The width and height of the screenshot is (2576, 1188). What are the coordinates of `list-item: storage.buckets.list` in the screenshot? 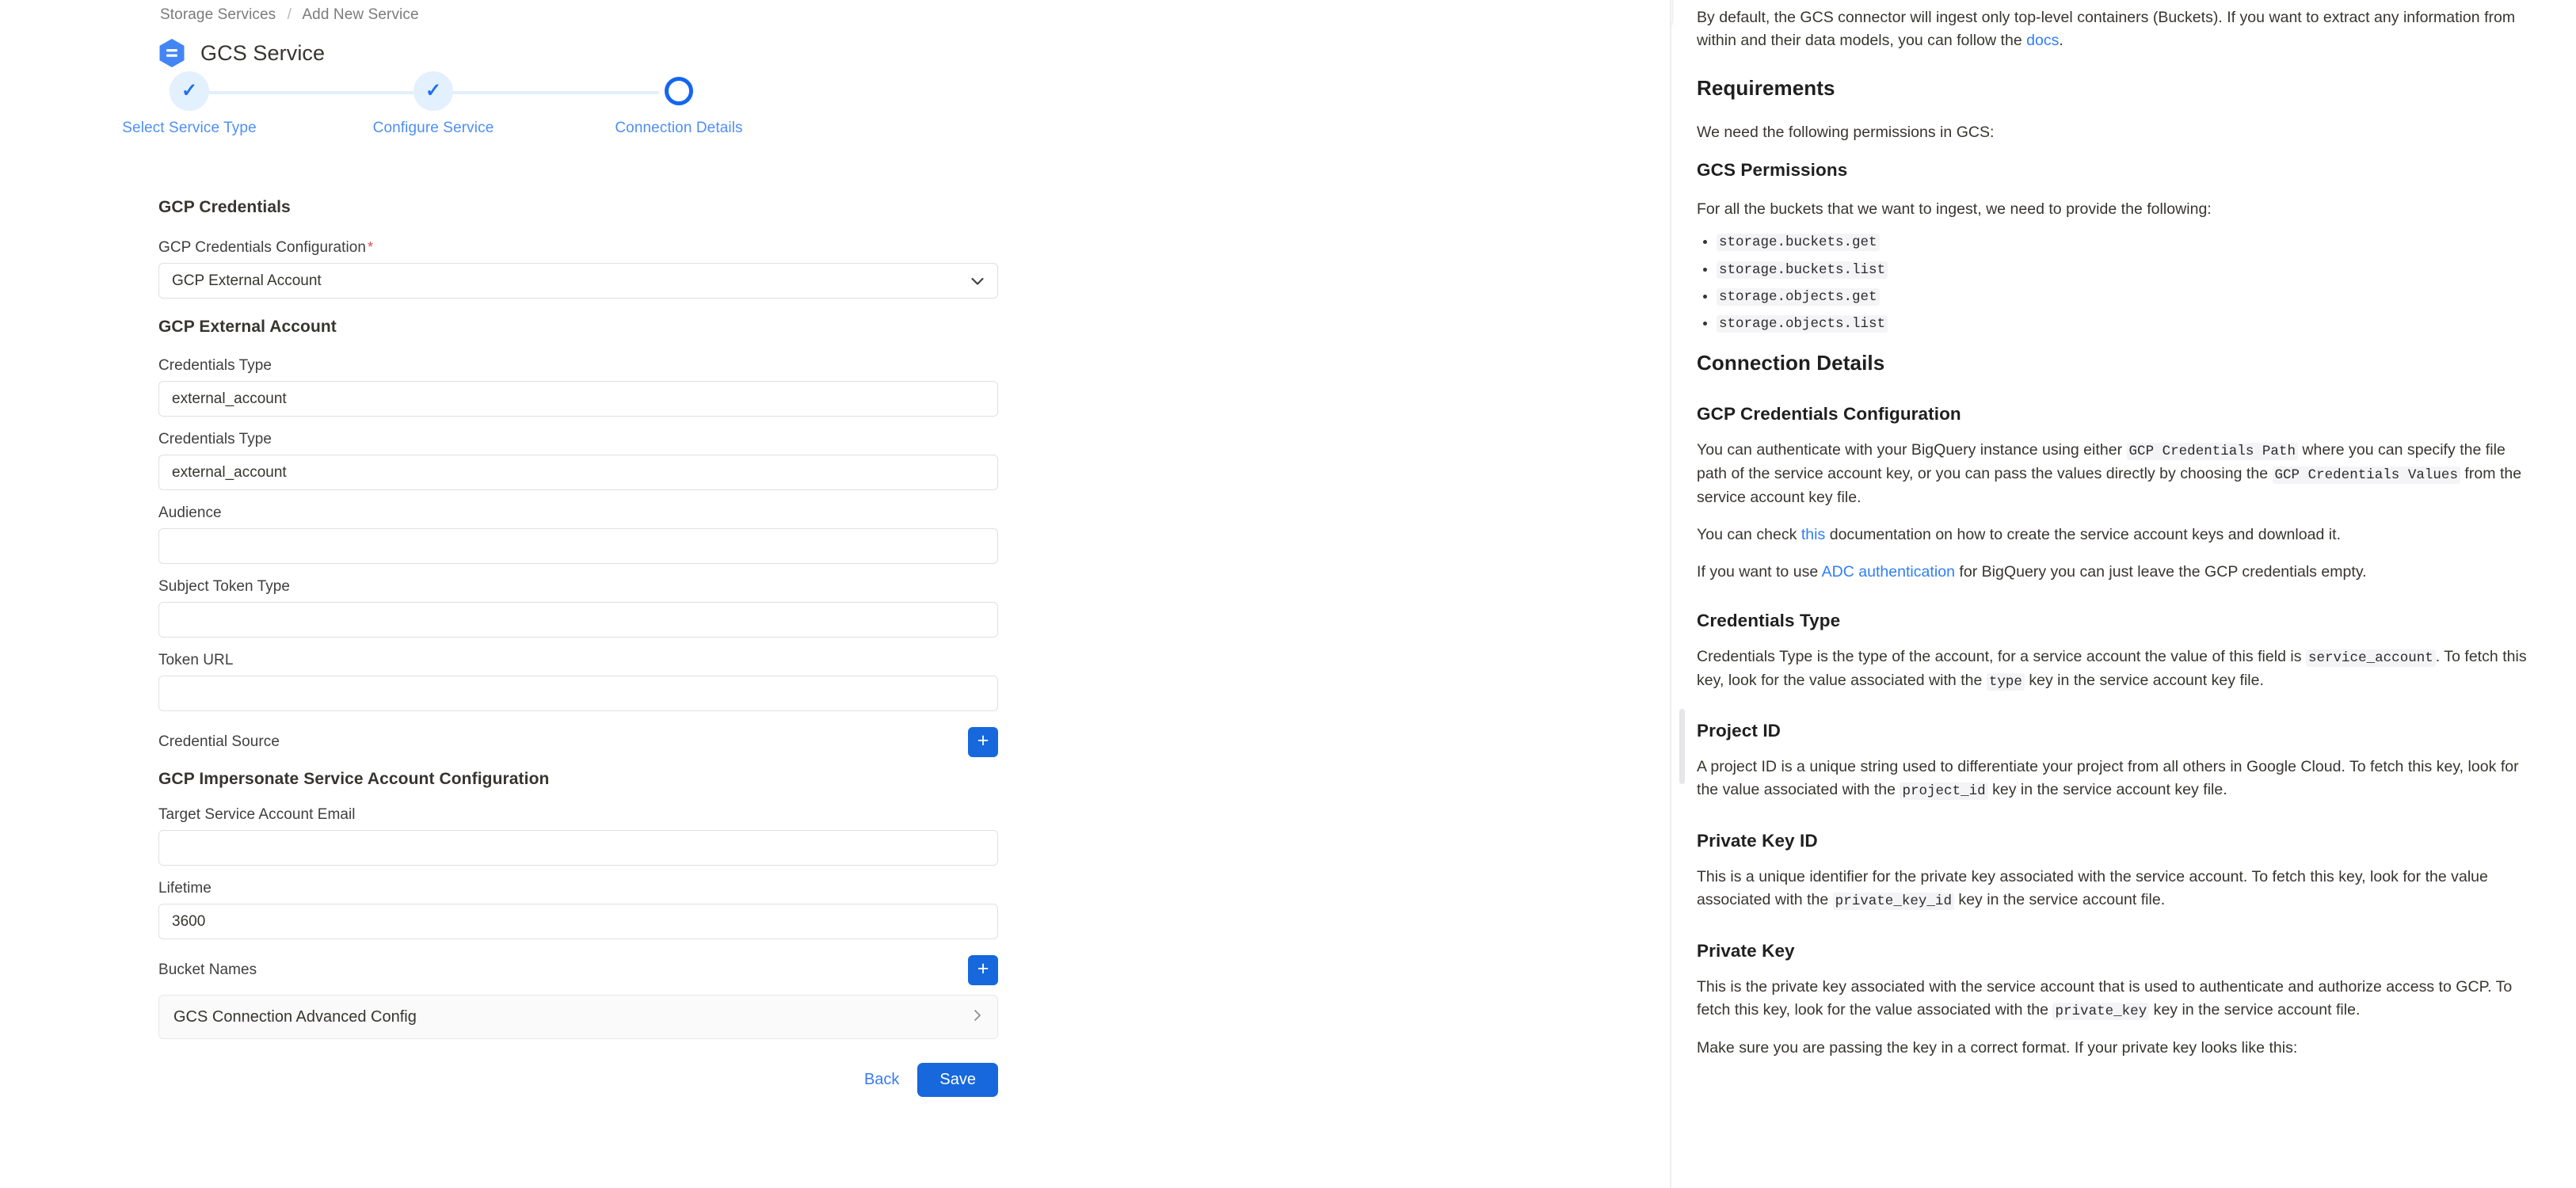 It's located at (2127, 269).